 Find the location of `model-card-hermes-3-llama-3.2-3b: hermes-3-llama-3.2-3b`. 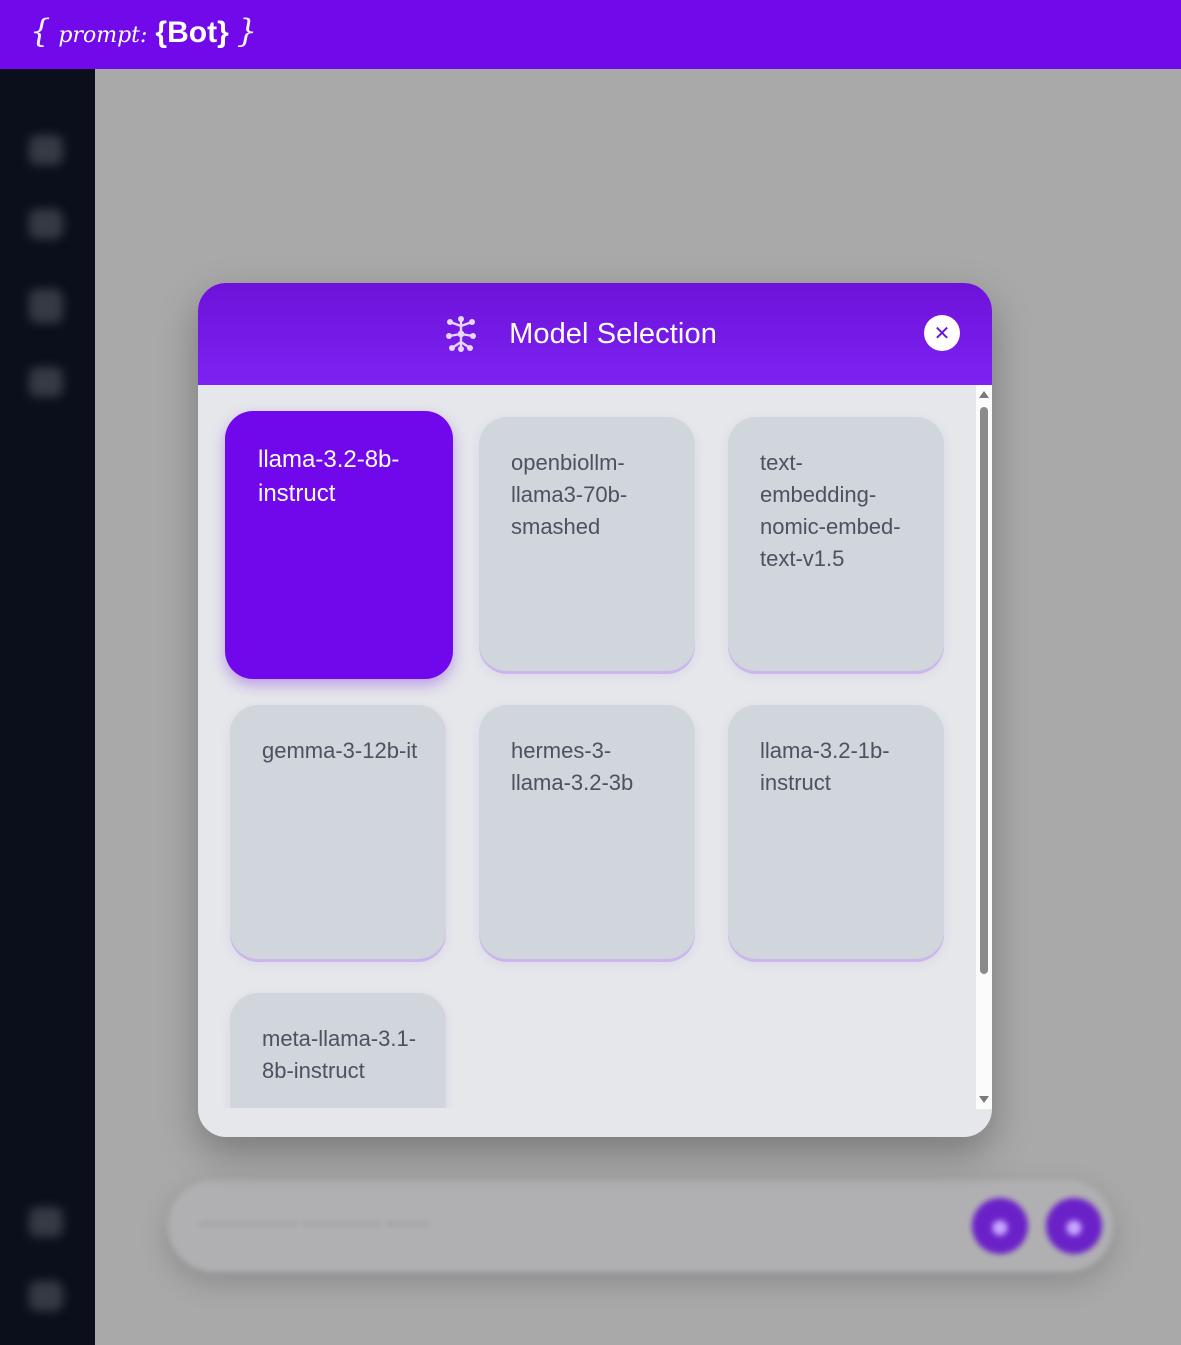

model-card-hermes-3-llama-3.2-3b: hermes-3-llama-3.2-3b is located at coordinates (587, 832).